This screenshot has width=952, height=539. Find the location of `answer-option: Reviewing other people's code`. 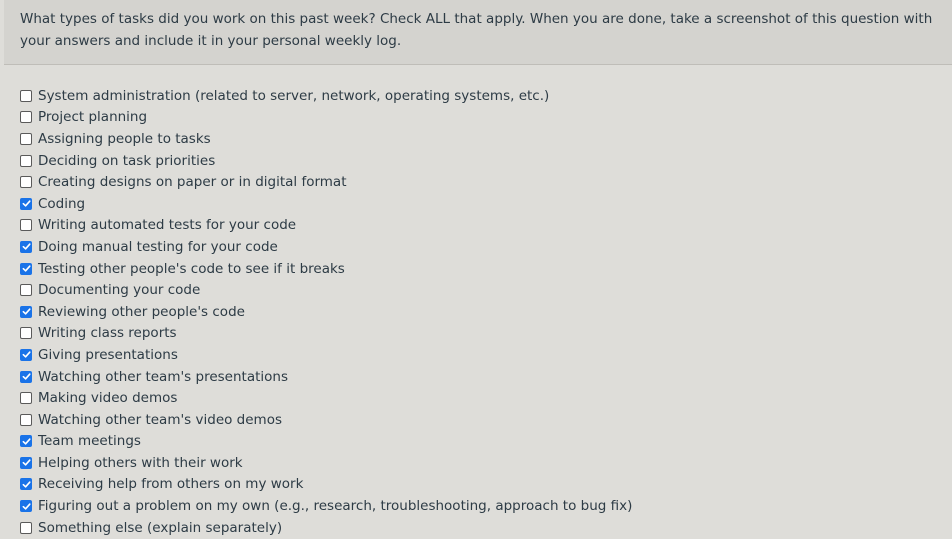

answer-option: Reviewing other people's code is located at coordinates (326, 312).